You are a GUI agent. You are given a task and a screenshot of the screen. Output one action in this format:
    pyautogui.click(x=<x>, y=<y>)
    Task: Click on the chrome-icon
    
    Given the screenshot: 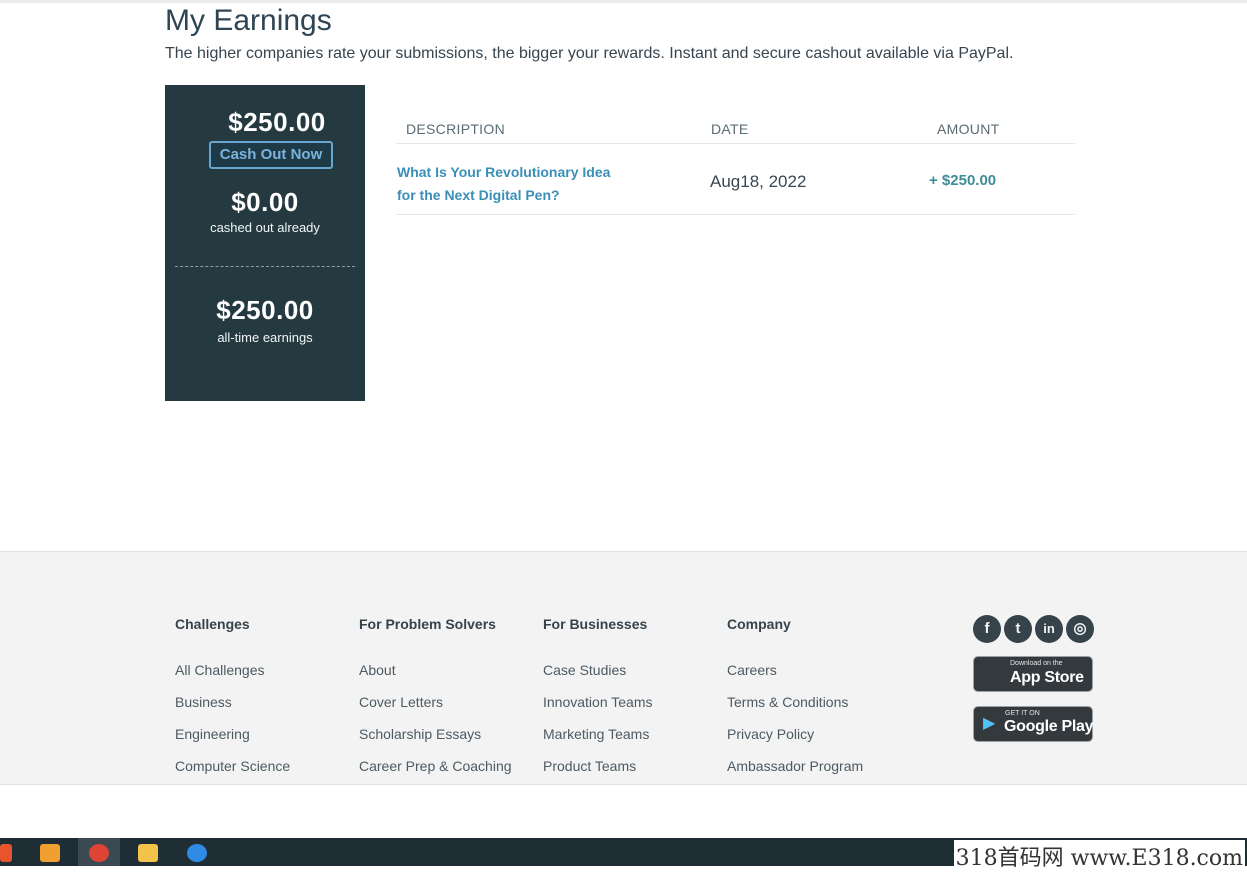 What is the action you would take?
    pyautogui.click(x=99, y=853)
    